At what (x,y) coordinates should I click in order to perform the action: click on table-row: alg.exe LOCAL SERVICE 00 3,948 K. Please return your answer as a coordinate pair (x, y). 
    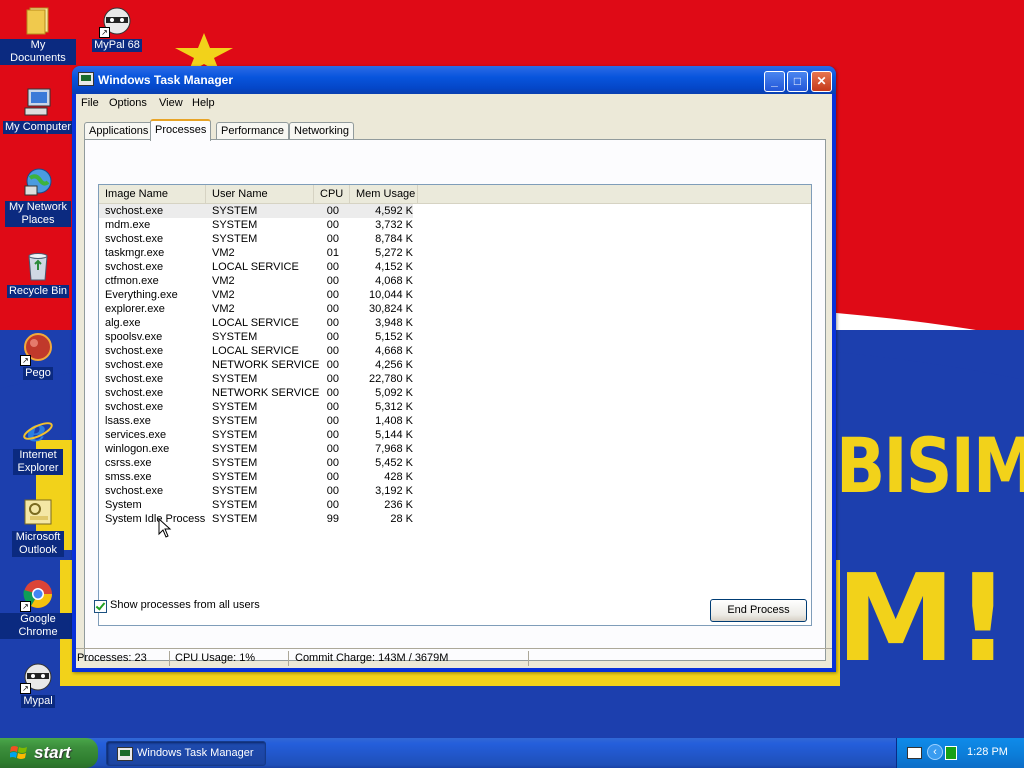
    Looking at the image, I should click on (455, 323).